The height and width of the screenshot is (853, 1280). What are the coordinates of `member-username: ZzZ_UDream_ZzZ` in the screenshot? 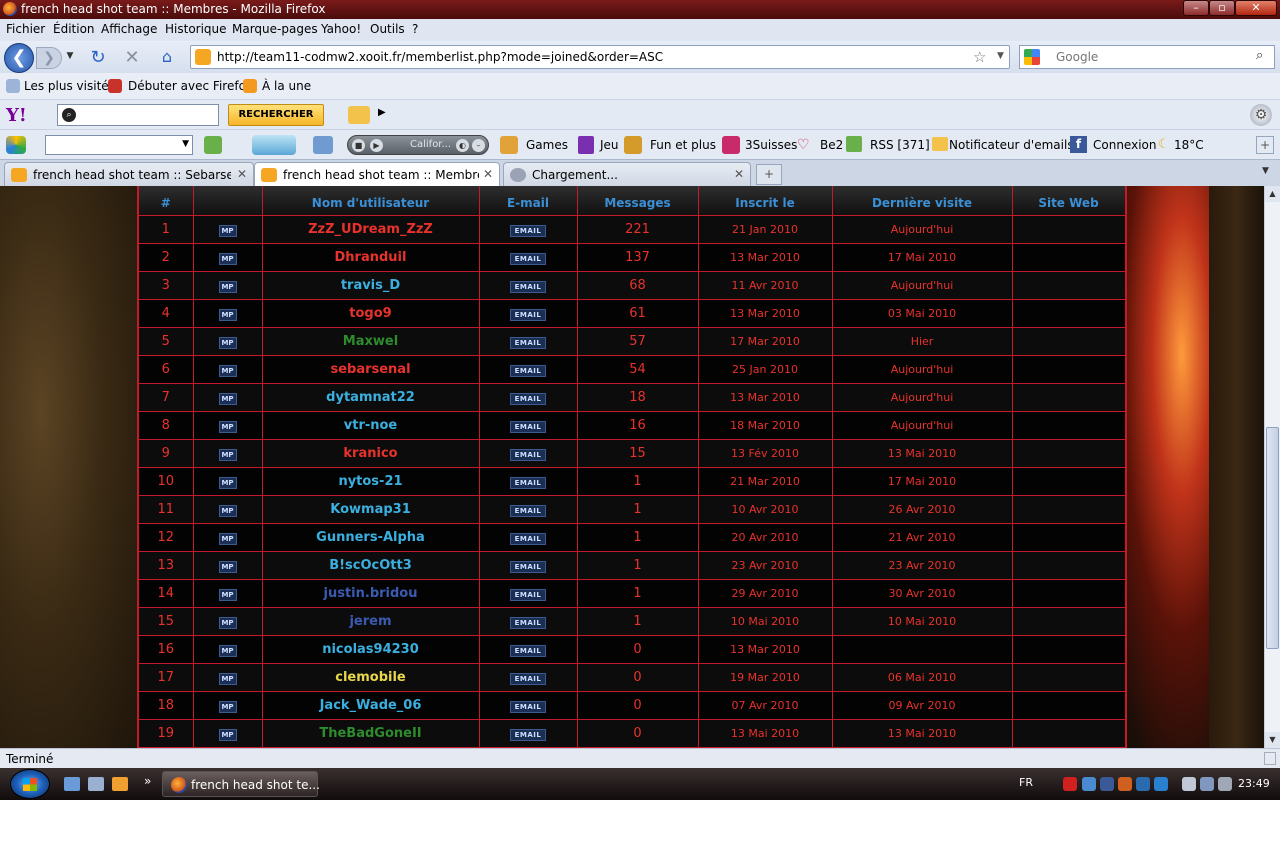 It's located at (371, 229).